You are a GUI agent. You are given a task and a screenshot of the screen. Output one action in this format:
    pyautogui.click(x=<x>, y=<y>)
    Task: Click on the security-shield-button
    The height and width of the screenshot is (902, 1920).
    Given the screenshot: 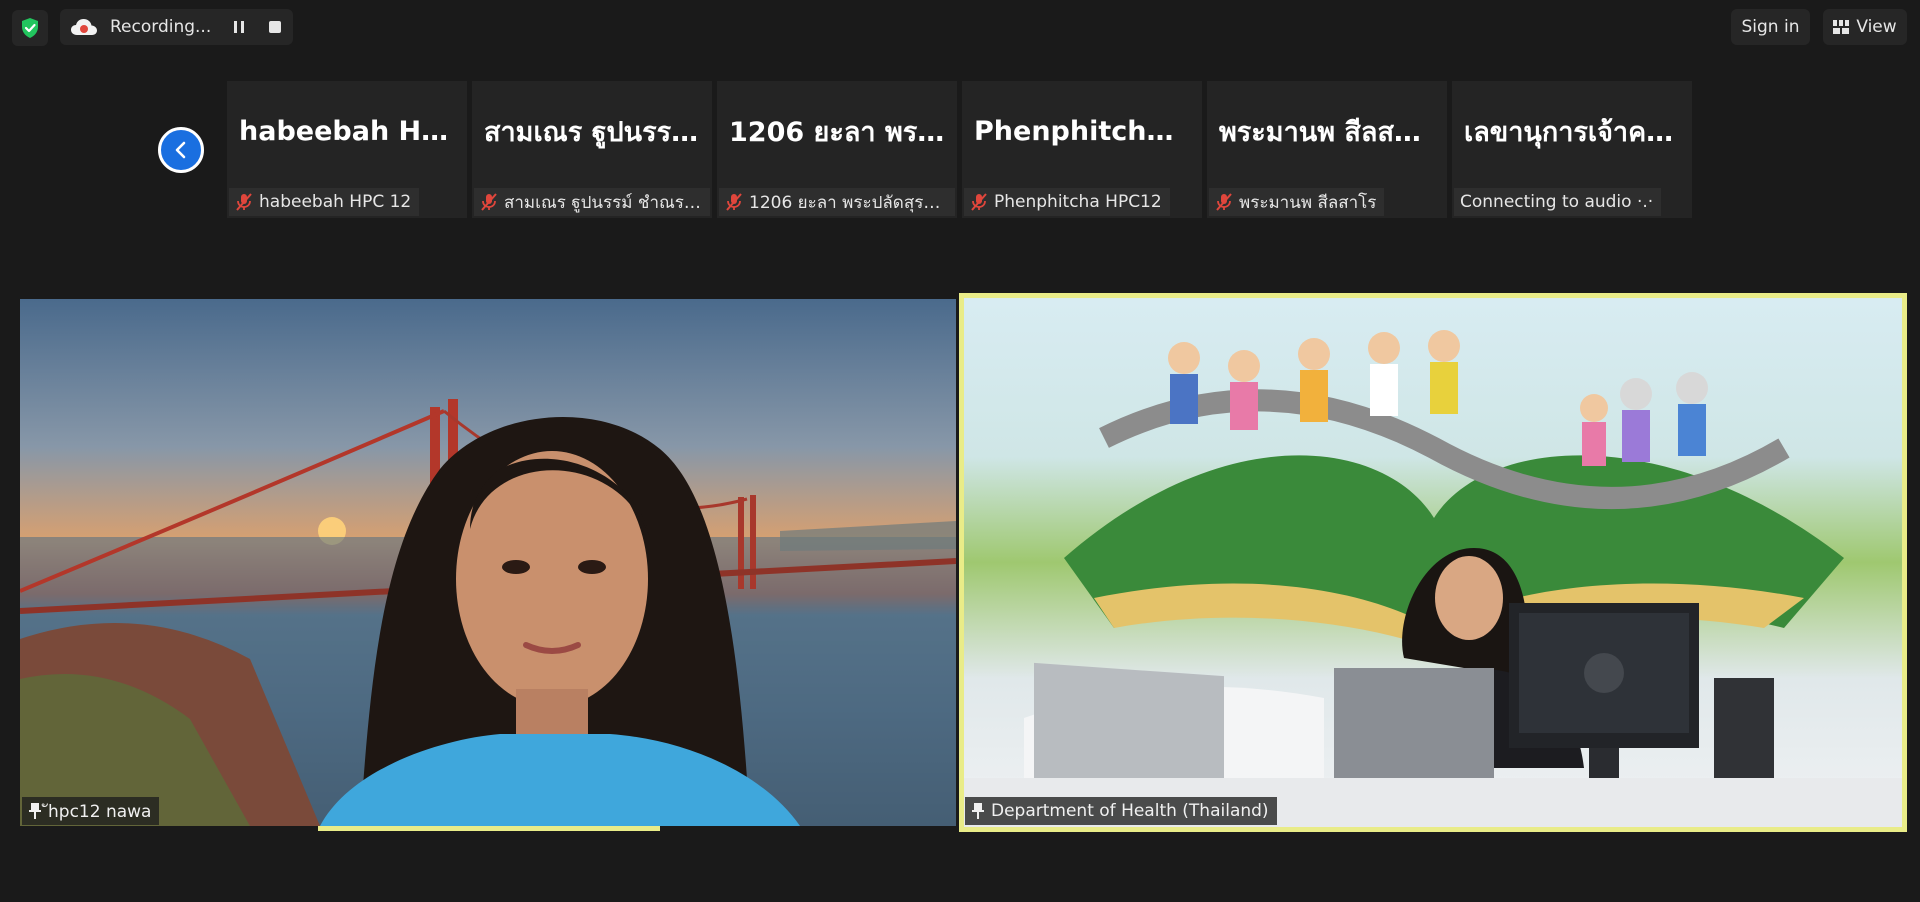 What is the action you would take?
    pyautogui.click(x=30, y=28)
    